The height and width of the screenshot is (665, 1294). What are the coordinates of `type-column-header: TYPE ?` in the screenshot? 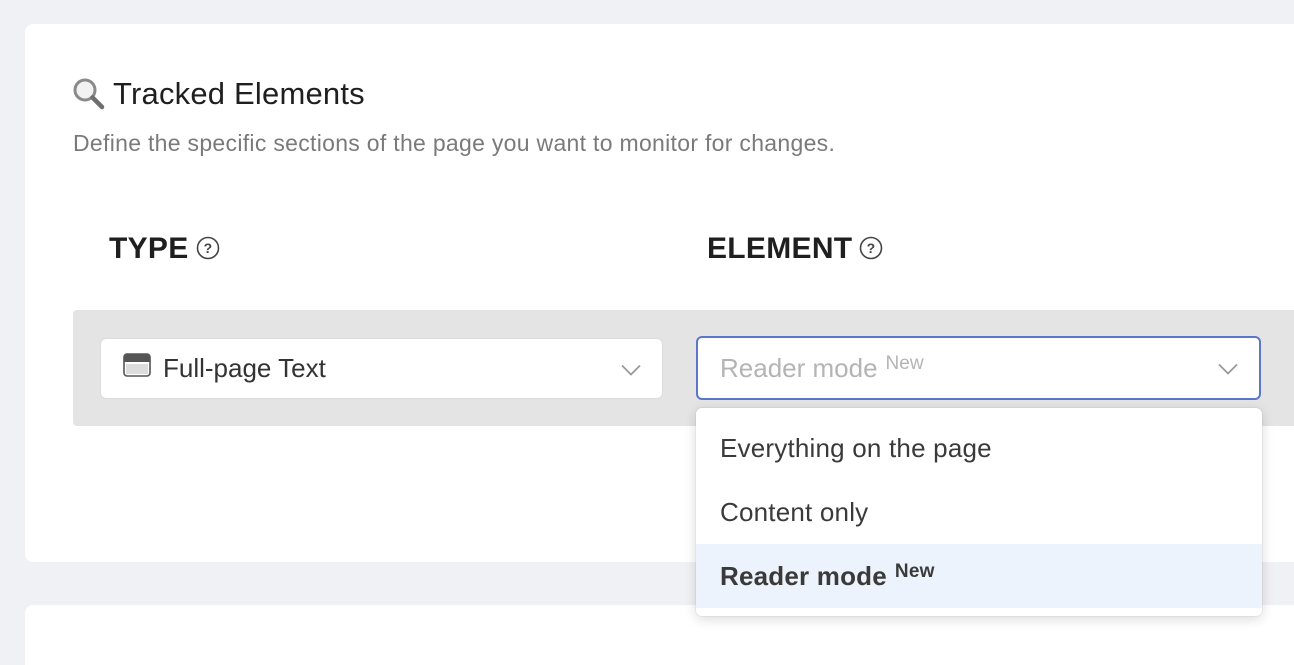 It's located at (164, 249).